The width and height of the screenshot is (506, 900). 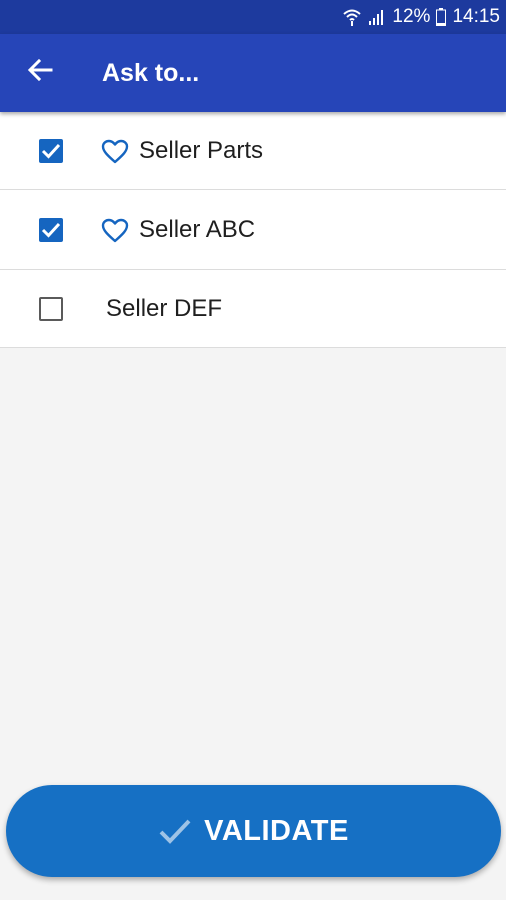 I want to click on validate-label: VALIDATE, so click(x=276, y=830).